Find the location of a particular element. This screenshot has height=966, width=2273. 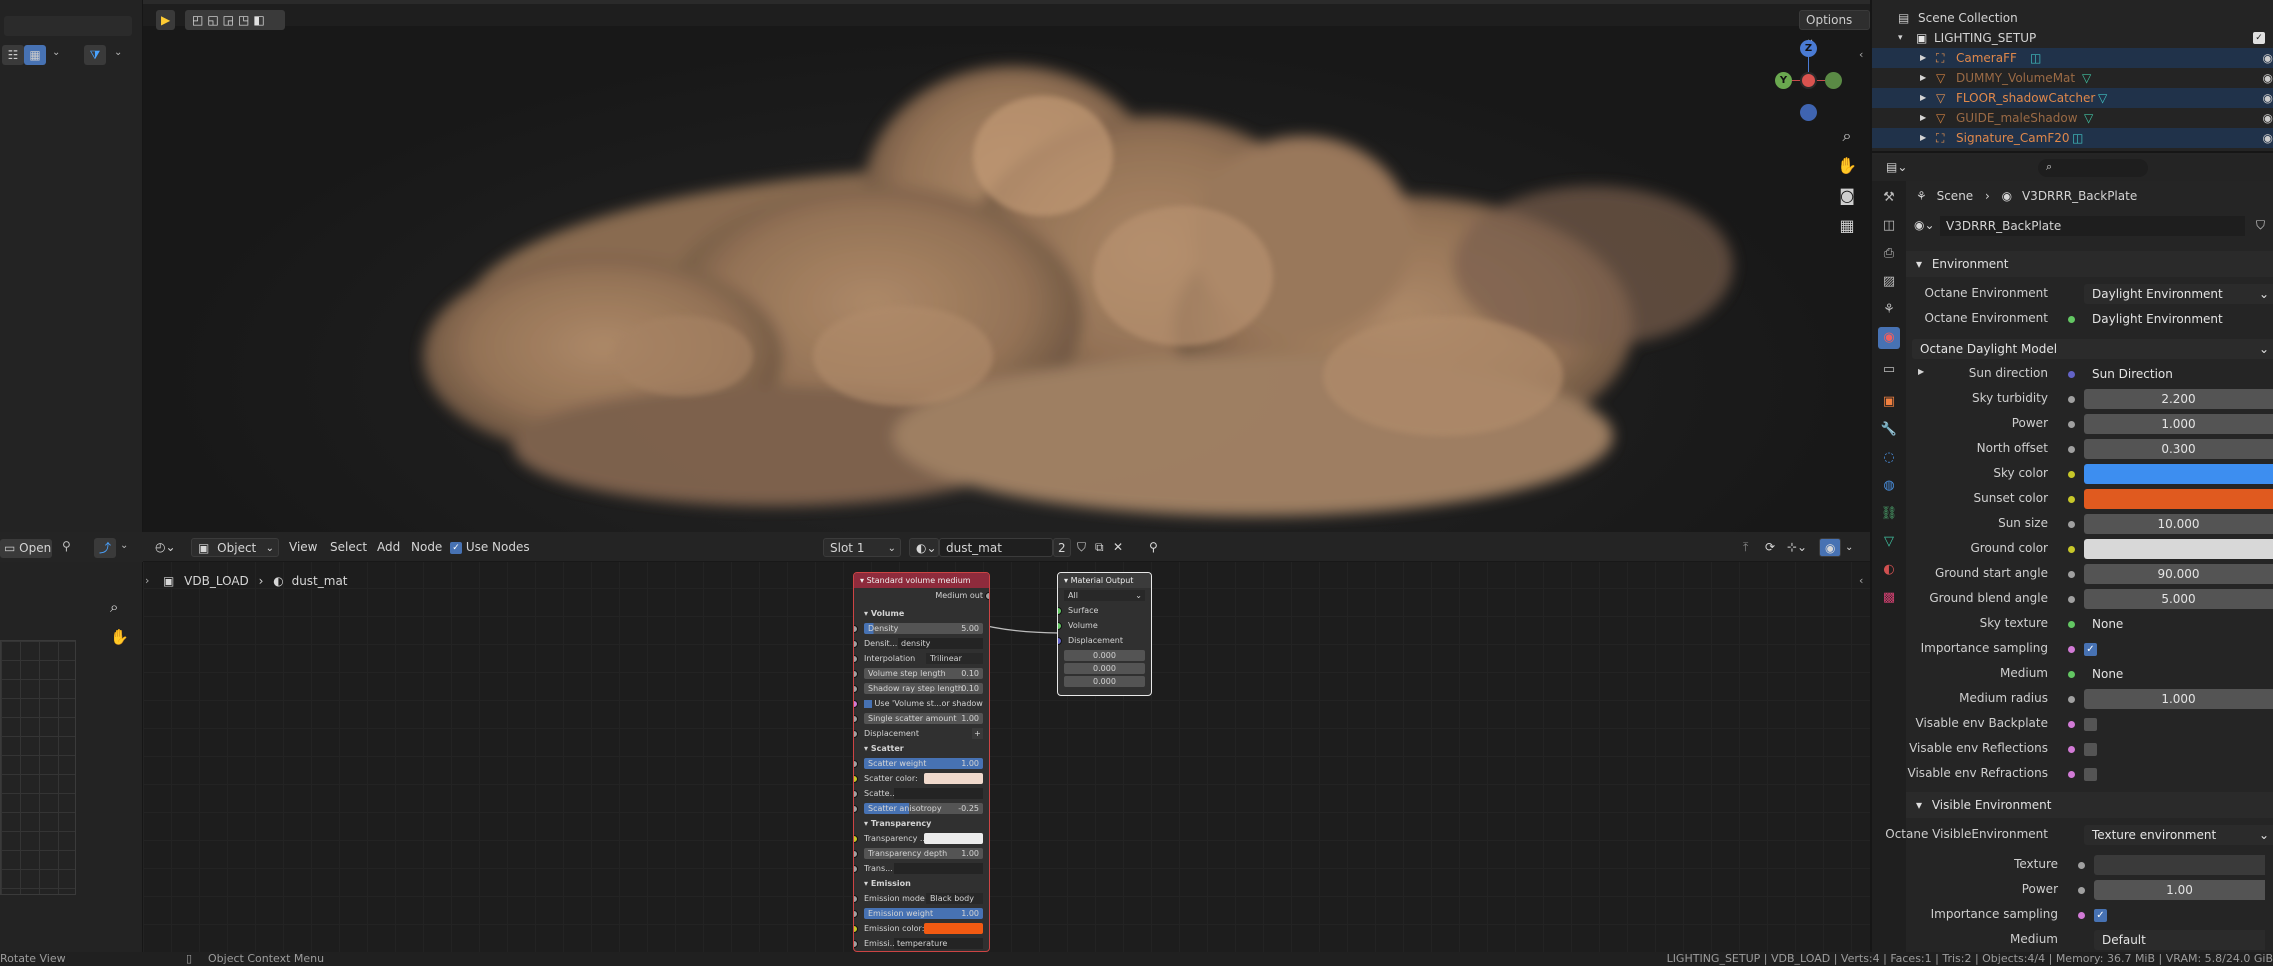

transparency-color-swatch is located at coordinates (953, 838).